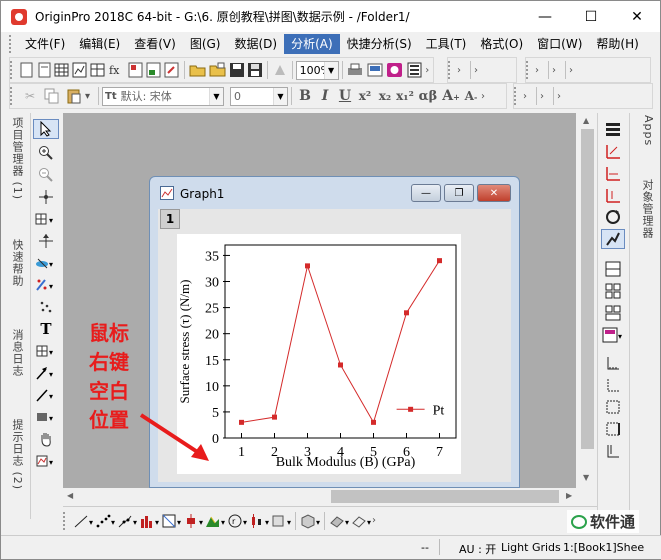  Describe the element at coordinates (617, 44) in the screenshot. I see `menu-item: 帮助(H)` at that location.